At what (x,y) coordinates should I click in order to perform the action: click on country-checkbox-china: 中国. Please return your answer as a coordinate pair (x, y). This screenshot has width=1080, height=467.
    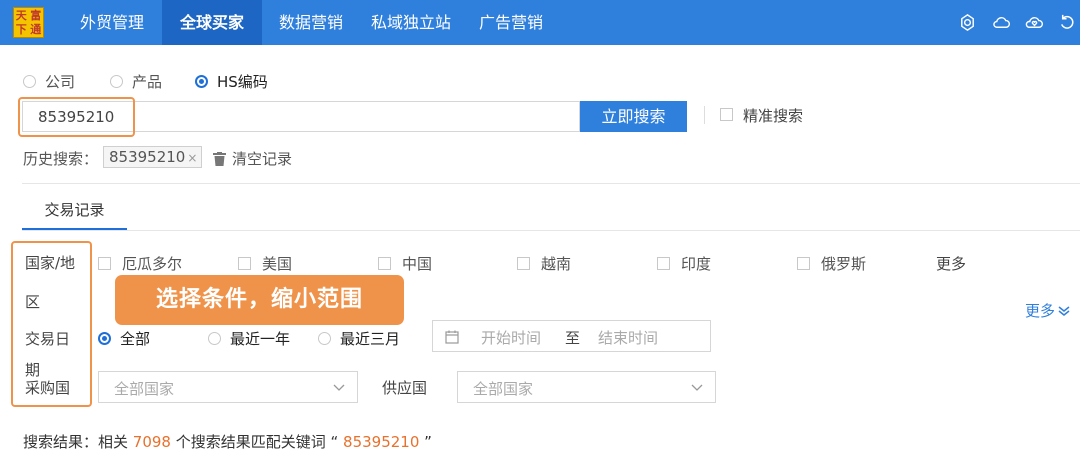
    Looking at the image, I should click on (405, 263).